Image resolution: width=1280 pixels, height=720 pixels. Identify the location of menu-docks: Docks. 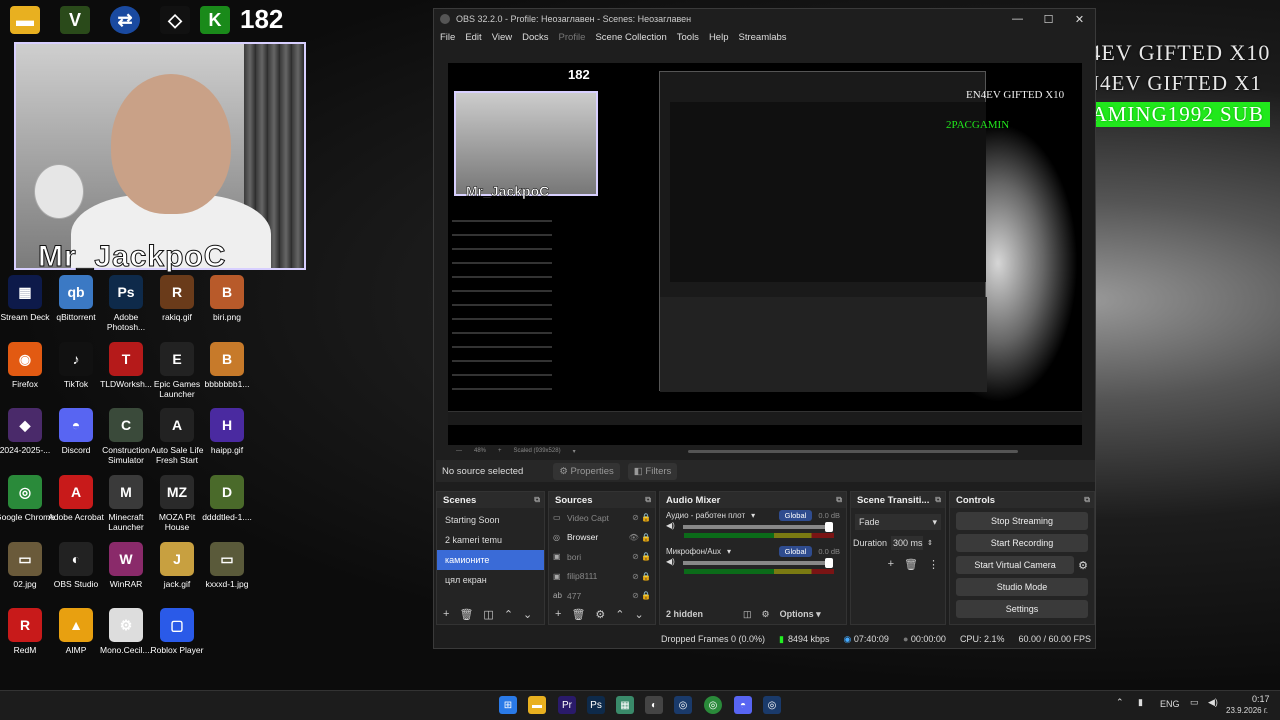
(535, 37).